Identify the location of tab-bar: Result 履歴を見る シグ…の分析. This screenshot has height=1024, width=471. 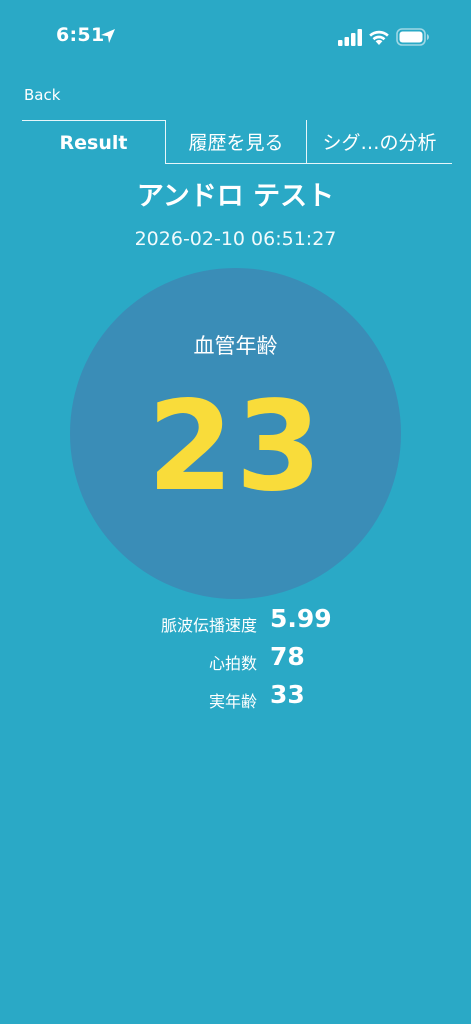
(237, 142).